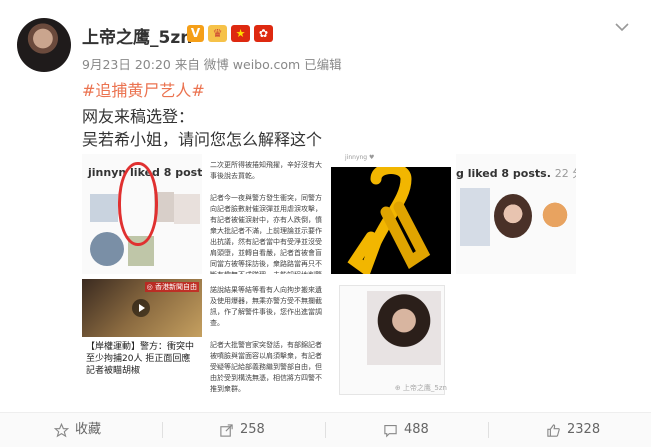 The image size is (651, 447). I want to click on thumbnail-caption: g liked 8 posts. 22 分钟, so click(516, 173).